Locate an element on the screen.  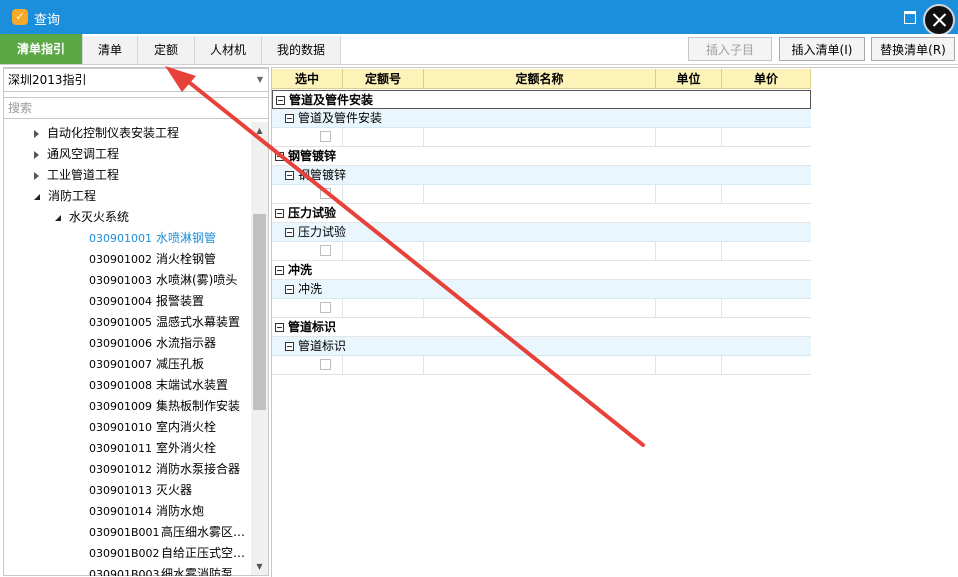
scrollbar-thumb is located at coordinates (259, 312).